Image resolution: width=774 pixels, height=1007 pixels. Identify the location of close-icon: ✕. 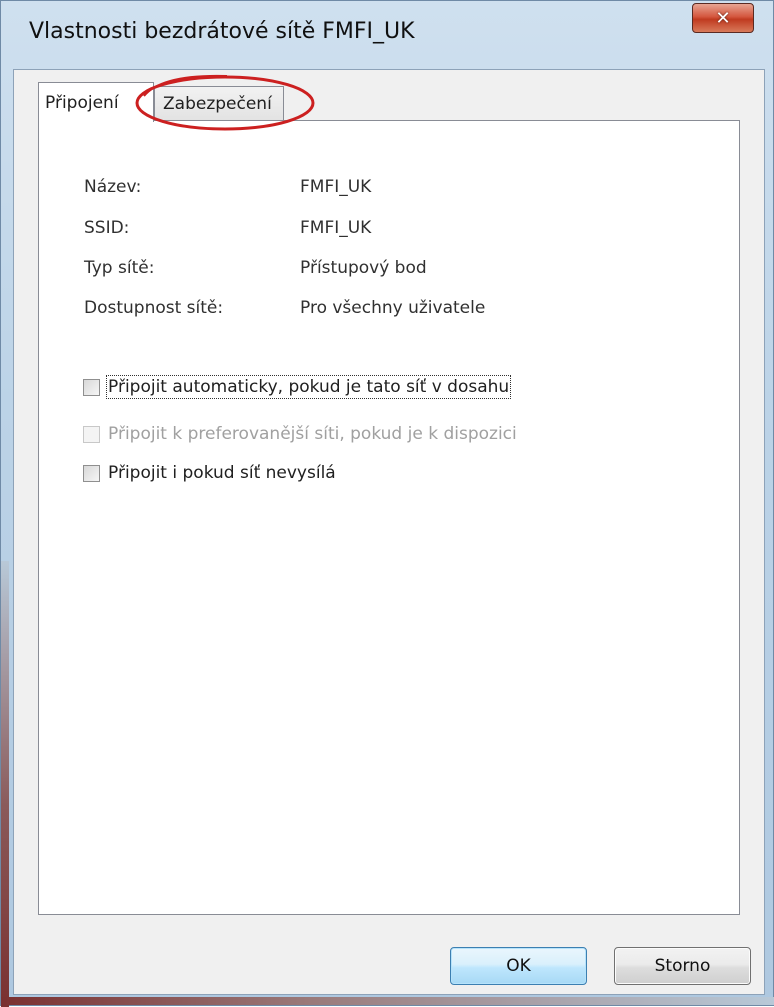
(723, 18).